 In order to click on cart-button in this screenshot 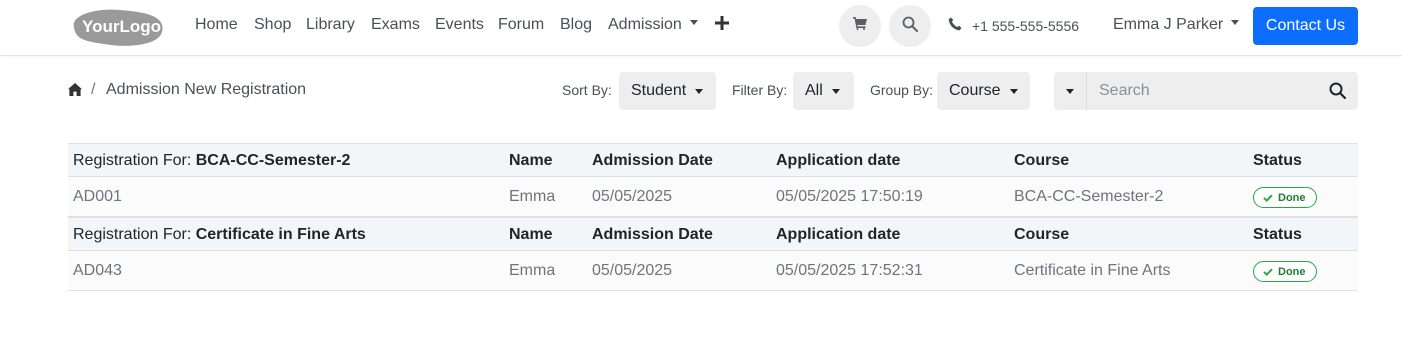, I will do `click(860, 26)`.